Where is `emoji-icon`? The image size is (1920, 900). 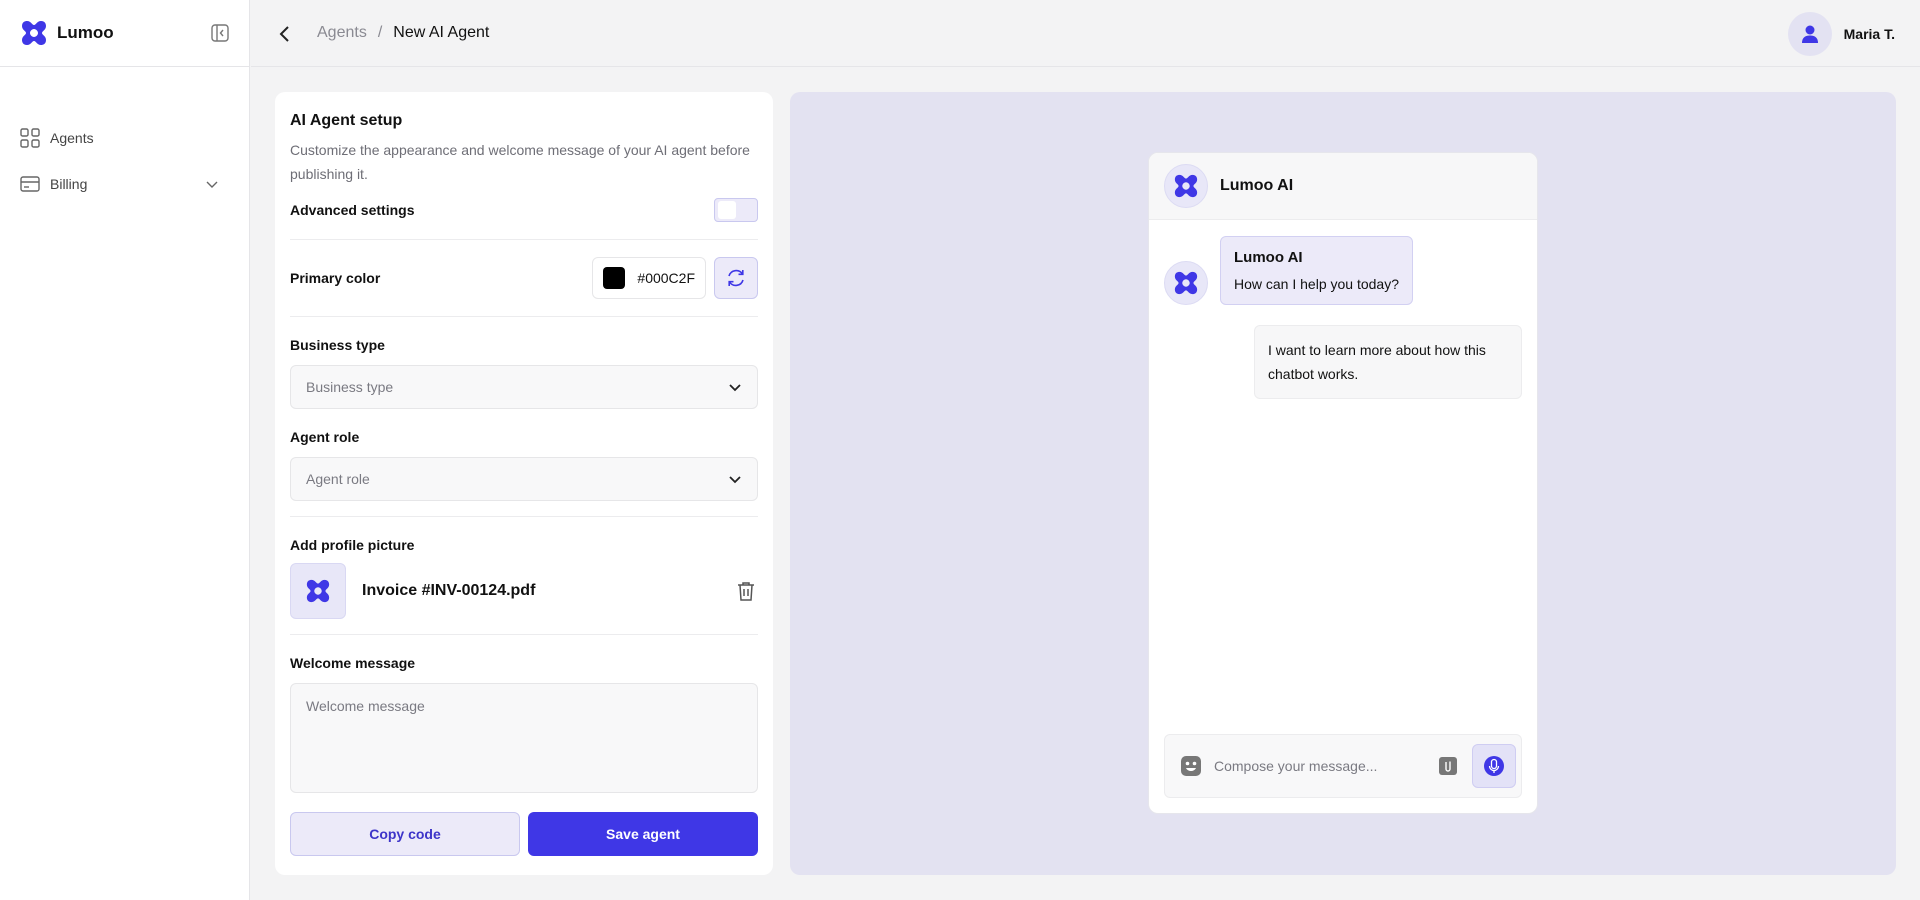 emoji-icon is located at coordinates (1191, 766).